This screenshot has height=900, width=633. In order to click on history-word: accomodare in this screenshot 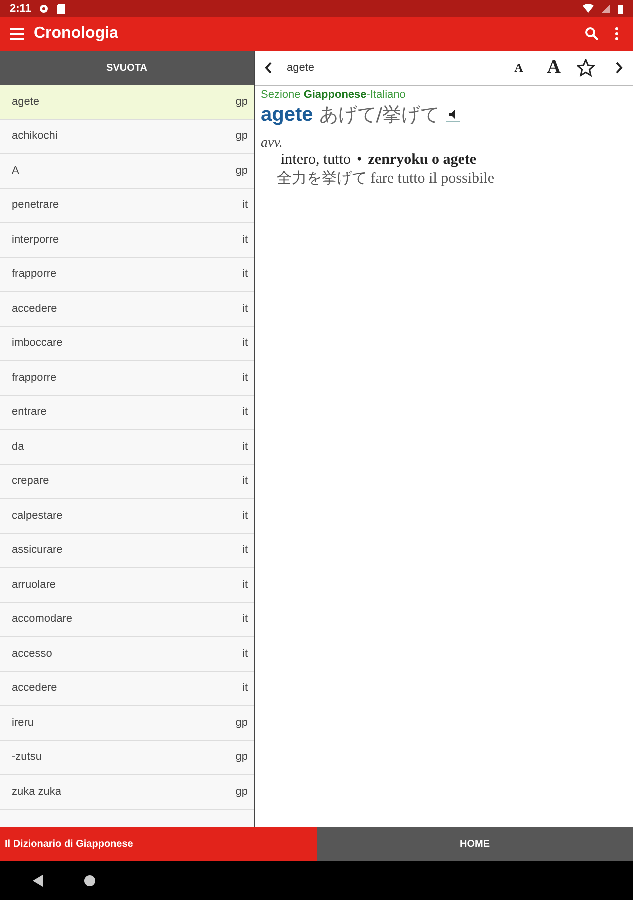, I will do `click(42, 619)`.